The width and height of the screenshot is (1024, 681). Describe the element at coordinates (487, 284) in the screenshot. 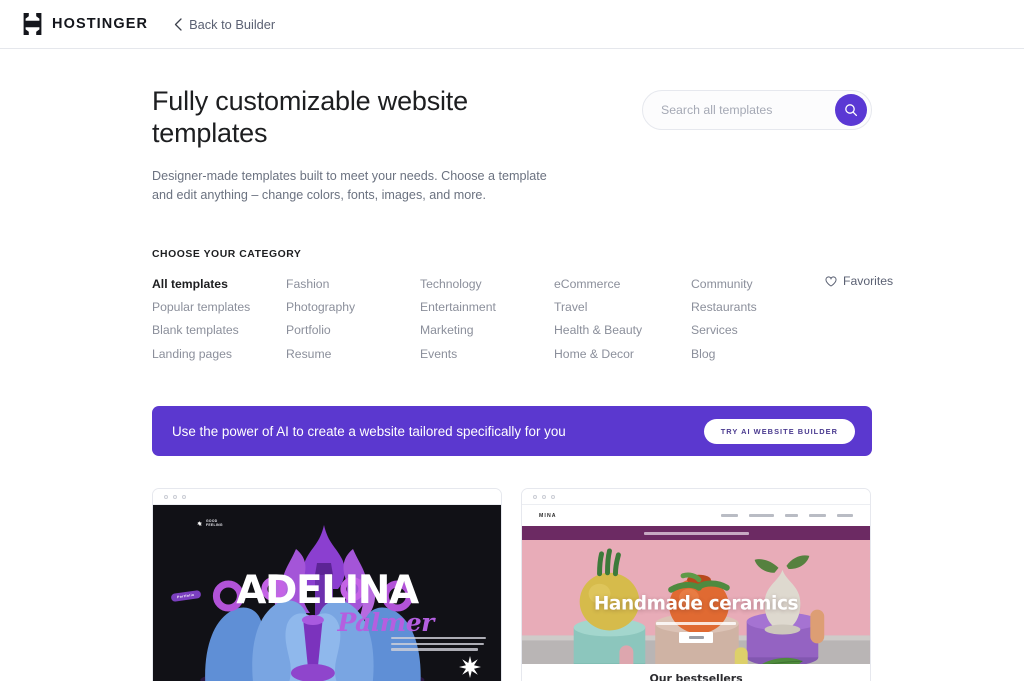

I see `category-technology: Technology` at that location.